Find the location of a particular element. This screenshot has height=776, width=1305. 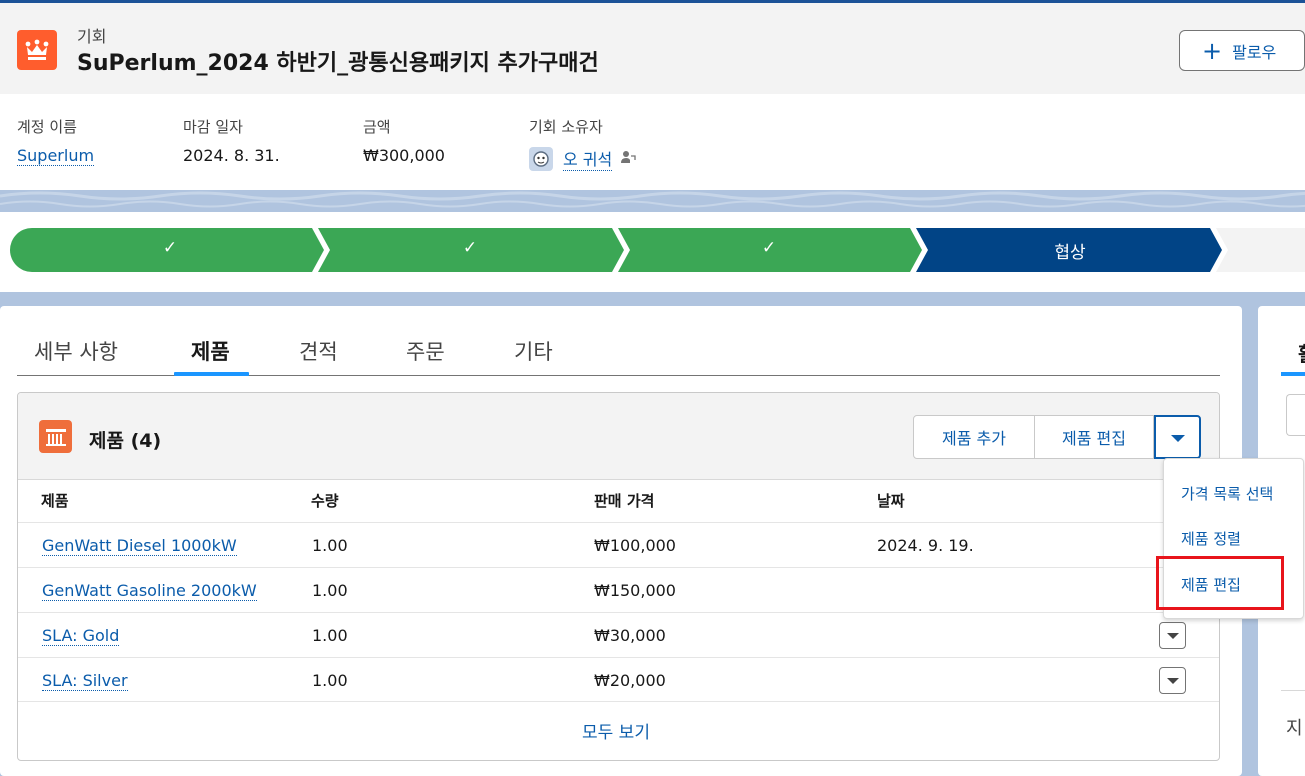

table-row: GenWatt Gasoline 2000kW 1.00 ₩150,000 is located at coordinates (618, 589).